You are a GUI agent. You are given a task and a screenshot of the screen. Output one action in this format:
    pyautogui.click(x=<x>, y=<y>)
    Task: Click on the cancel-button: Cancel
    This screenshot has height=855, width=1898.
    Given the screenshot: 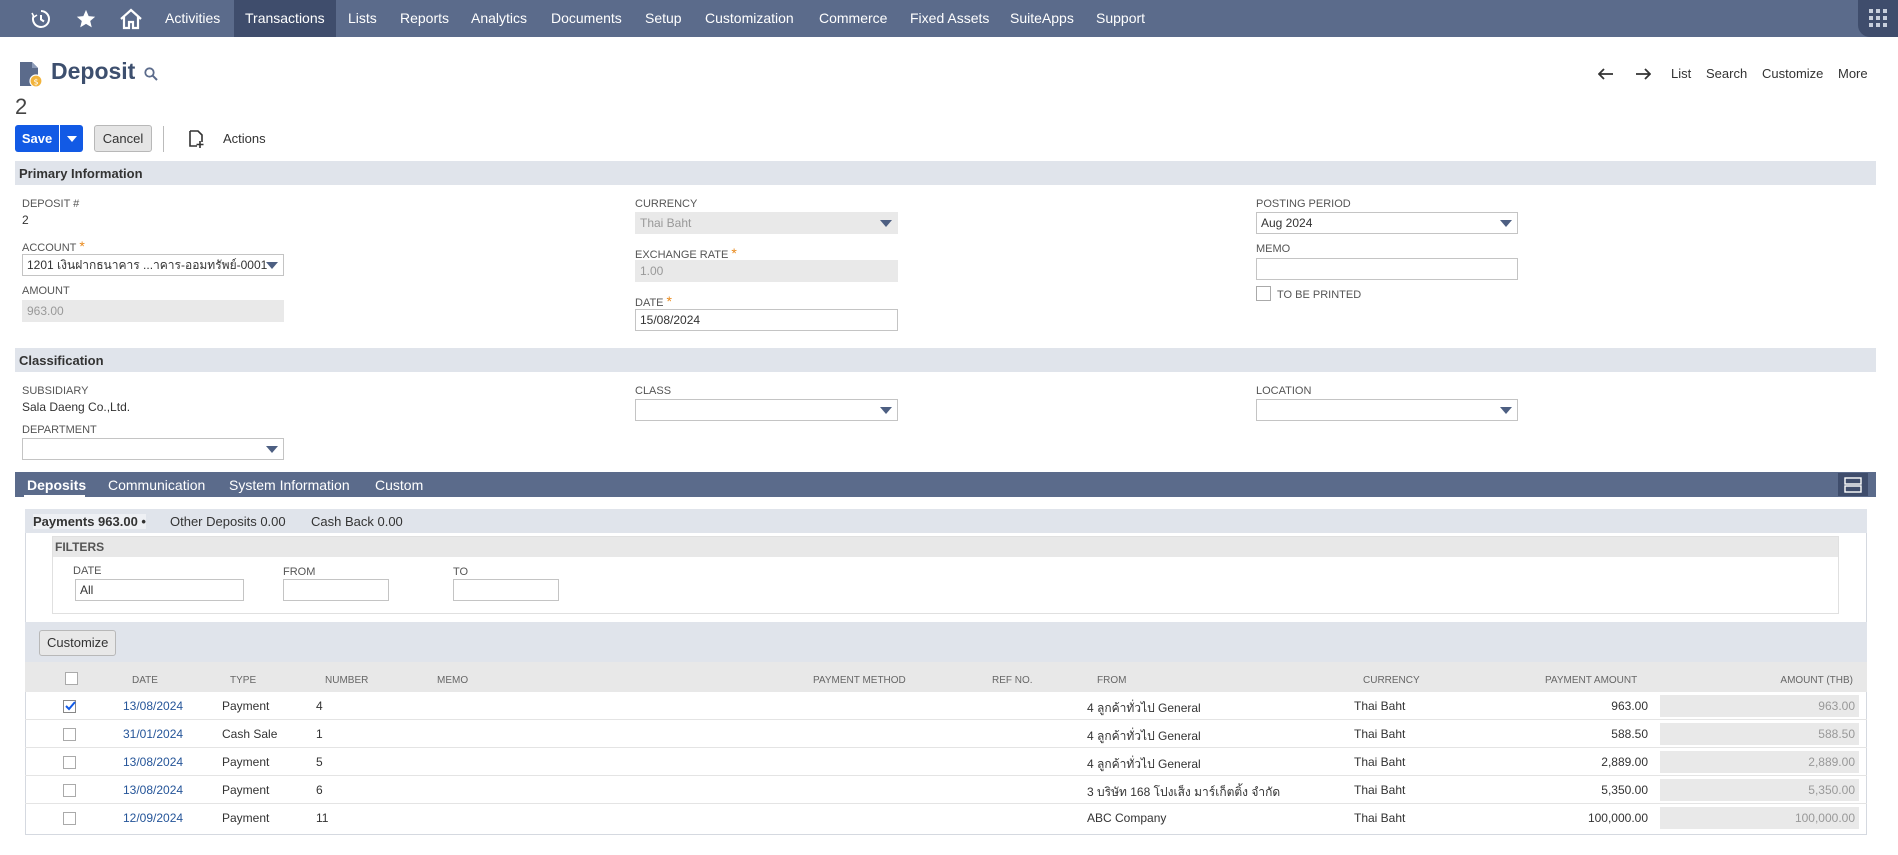 What is the action you would take?
    pyautogui.click(x=123, y=138)
    